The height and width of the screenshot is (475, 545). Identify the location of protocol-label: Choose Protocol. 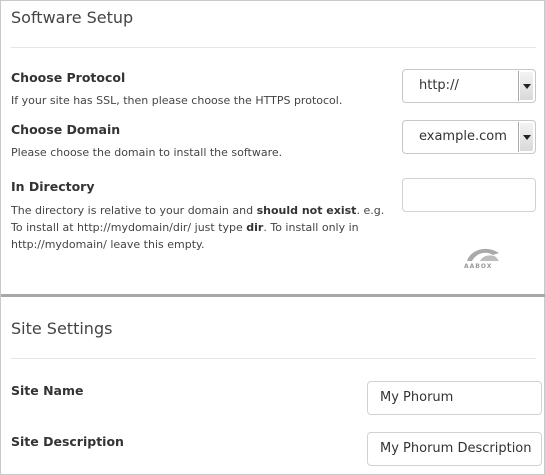
(68, 77).